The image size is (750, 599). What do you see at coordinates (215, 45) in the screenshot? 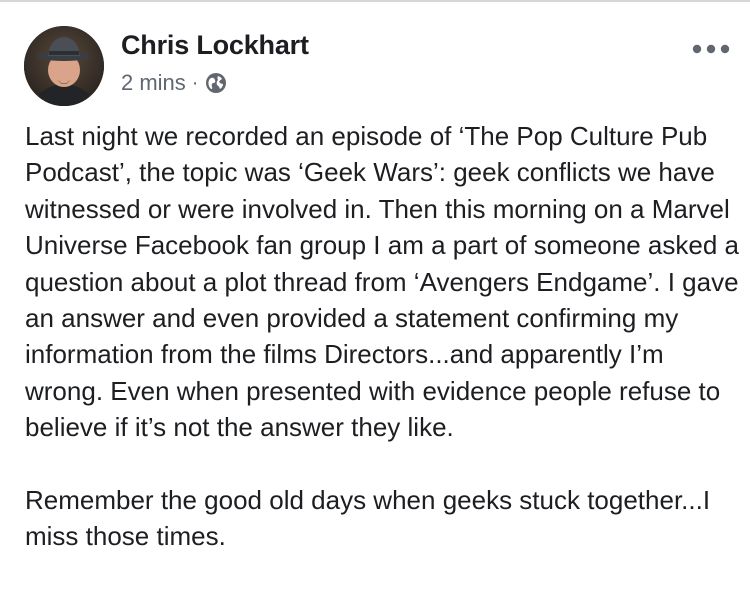
I see `author-name: Chris Lockhart` at bounding box center [215, 45].